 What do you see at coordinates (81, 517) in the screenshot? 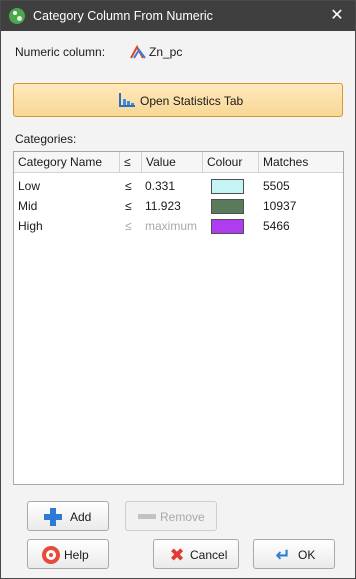
I see `add-button-label: Add` at bounding box center [81, 517].